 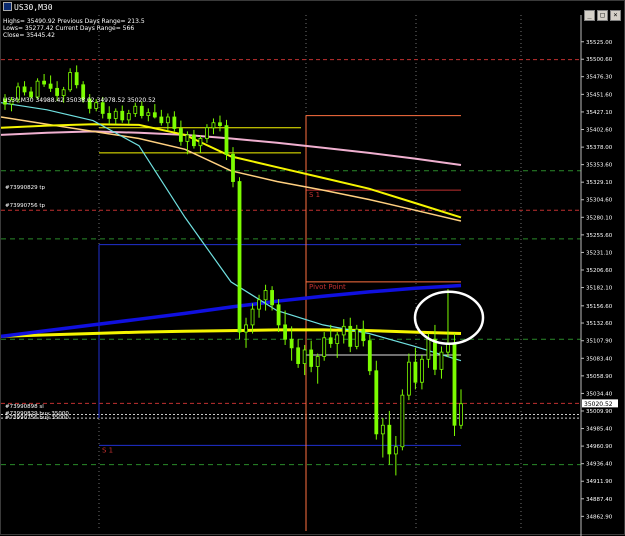 I want to click on chart-title: US30,M30, so click(x=28, y=7).